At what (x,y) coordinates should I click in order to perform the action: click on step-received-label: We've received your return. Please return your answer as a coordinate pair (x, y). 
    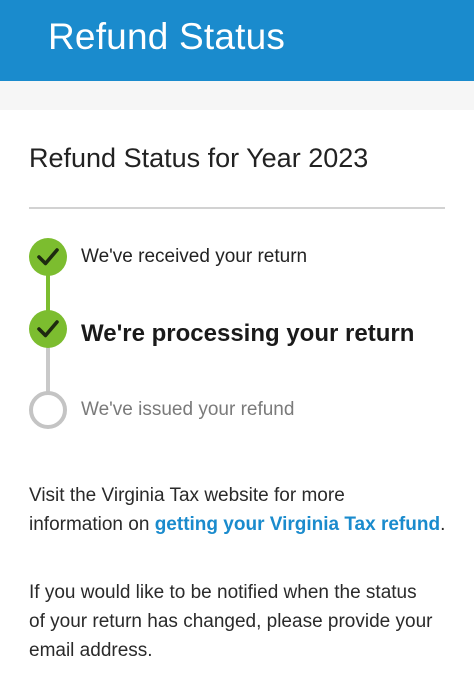
    Looking at the image, I should click on (194, 256).